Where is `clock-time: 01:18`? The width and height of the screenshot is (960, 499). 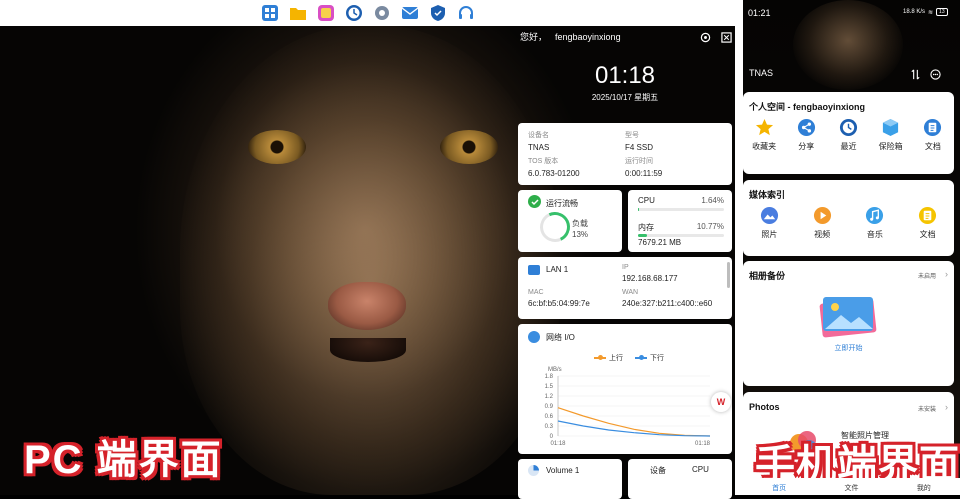
clock-time: 01:18 is located at coordinates (625, 75).